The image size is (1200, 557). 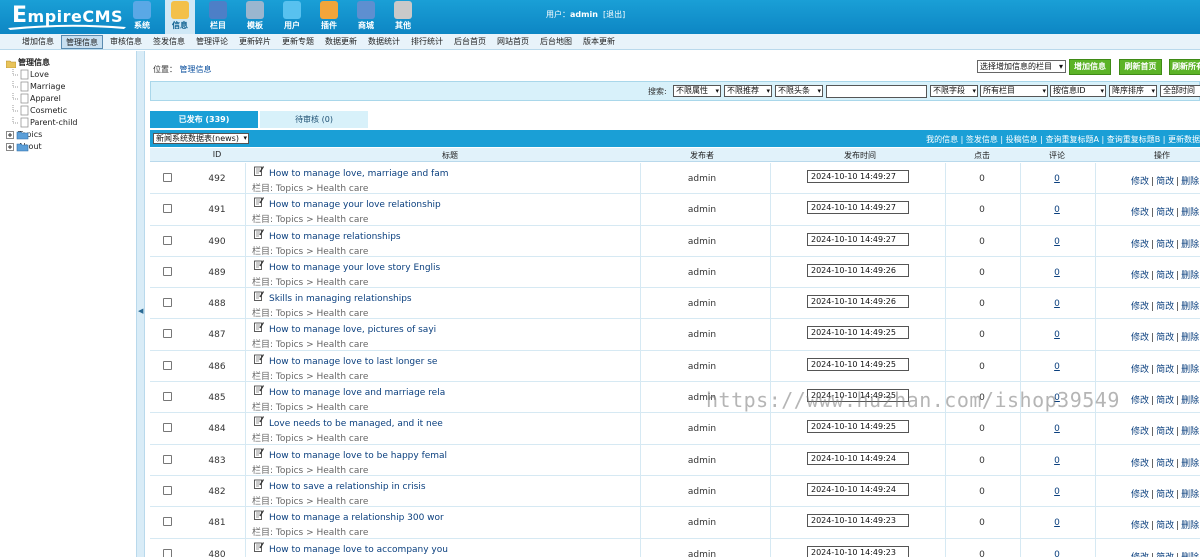 What do you see at coordinates (1021, 66) in the screenshot?
I see `category-select: 选择增加信息的栏目 ▾` at bounding box center [1021, 66].